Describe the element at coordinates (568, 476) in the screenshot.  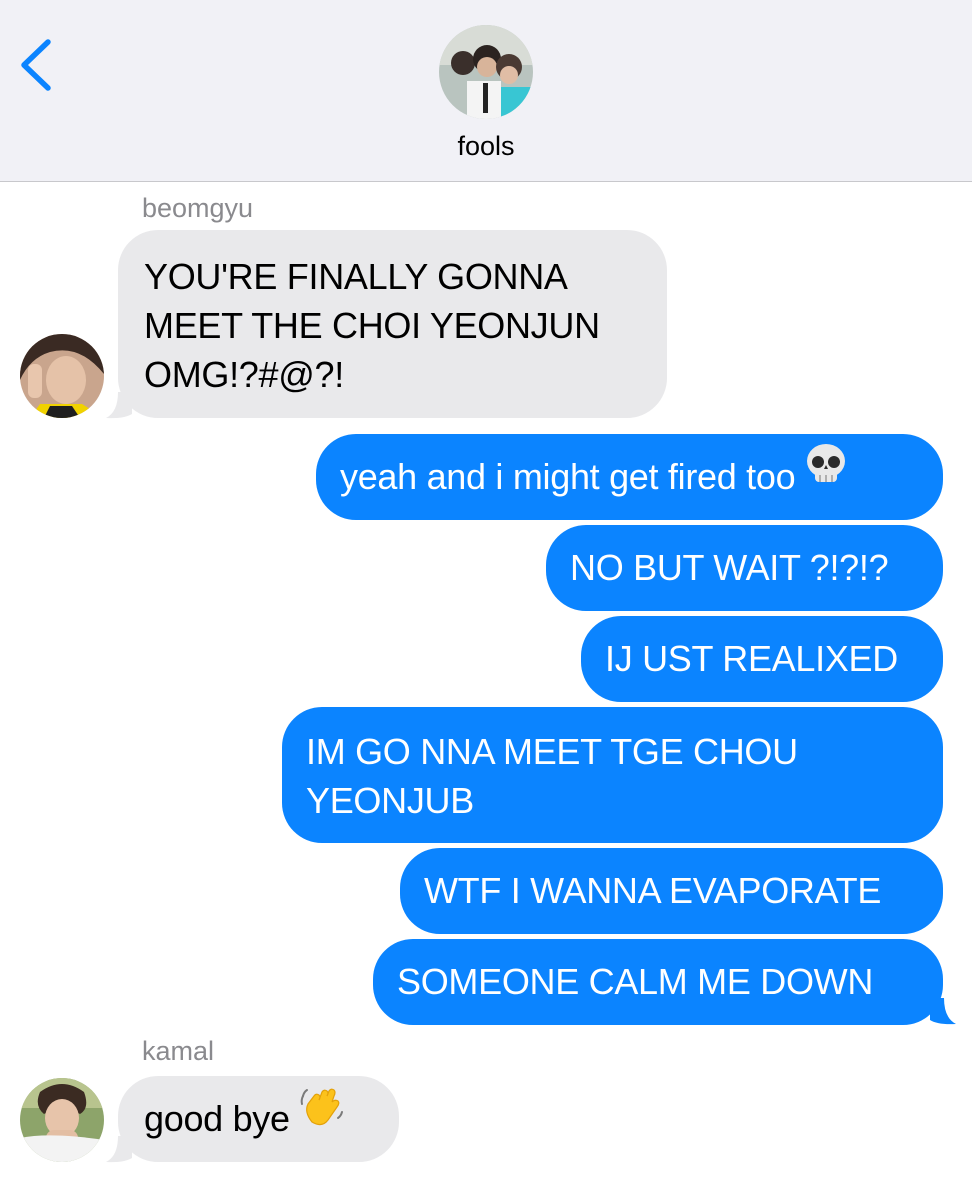
I see `message-text: yeah and i might get fired too` at that location.